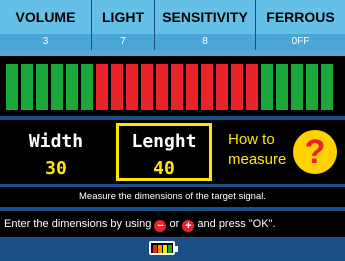 The image size is (345, 261). I want to click on battery-icon, so click(163, 248).